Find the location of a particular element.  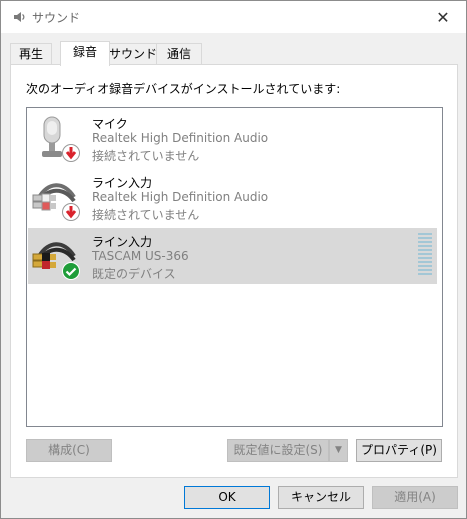

title-bar: サウンド ✕ is located at coordinates (233, 17).